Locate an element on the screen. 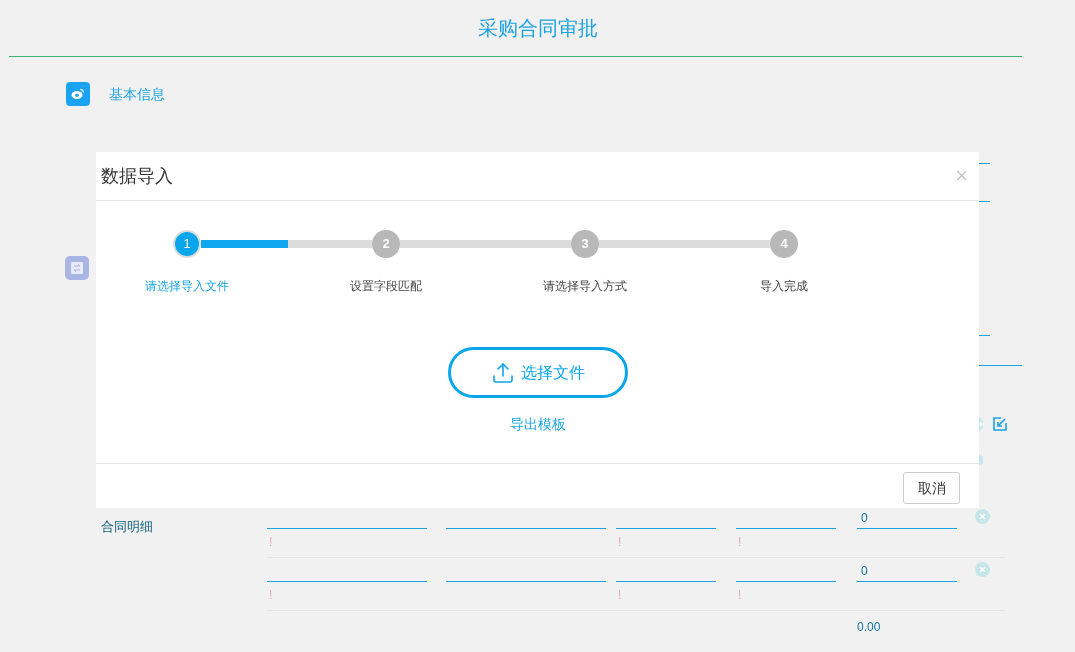 This screenshot has height=652, width=1075. input-field: 0 is located at coordinates (907, 570).